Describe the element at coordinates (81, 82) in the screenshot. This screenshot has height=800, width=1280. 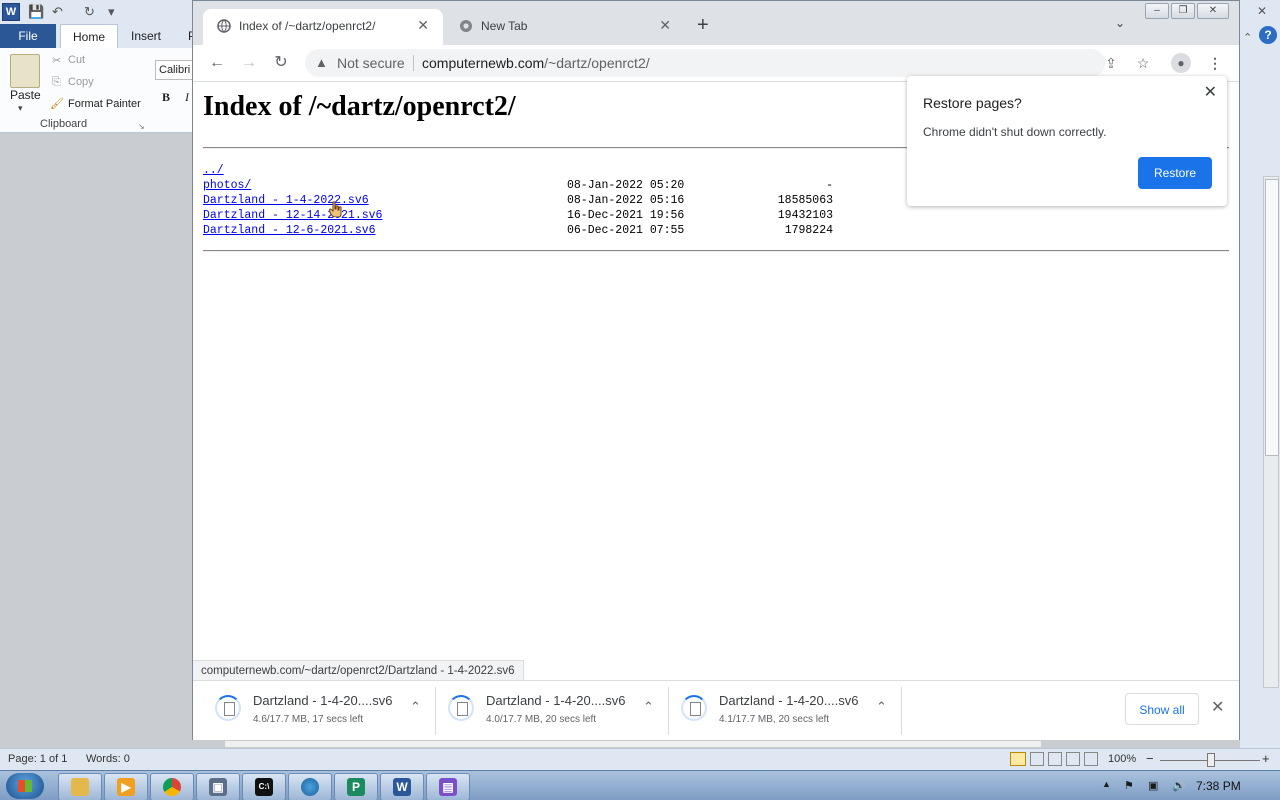
I see `copy-button: Copy` at that location.